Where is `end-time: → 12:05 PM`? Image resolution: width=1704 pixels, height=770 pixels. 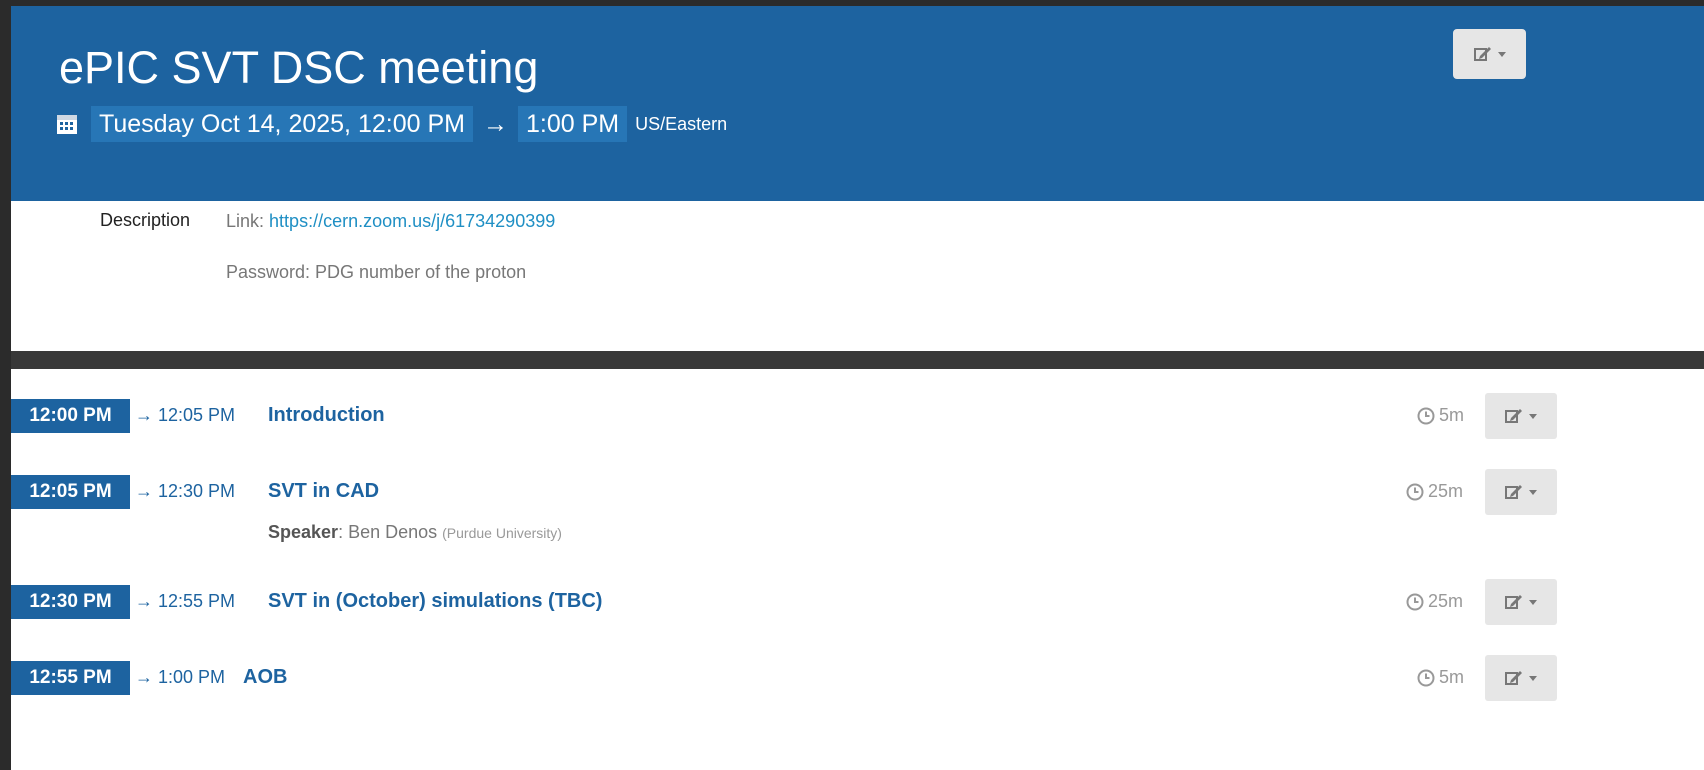 end-time: → 12:05 PM is located at coordinates (185, 415).